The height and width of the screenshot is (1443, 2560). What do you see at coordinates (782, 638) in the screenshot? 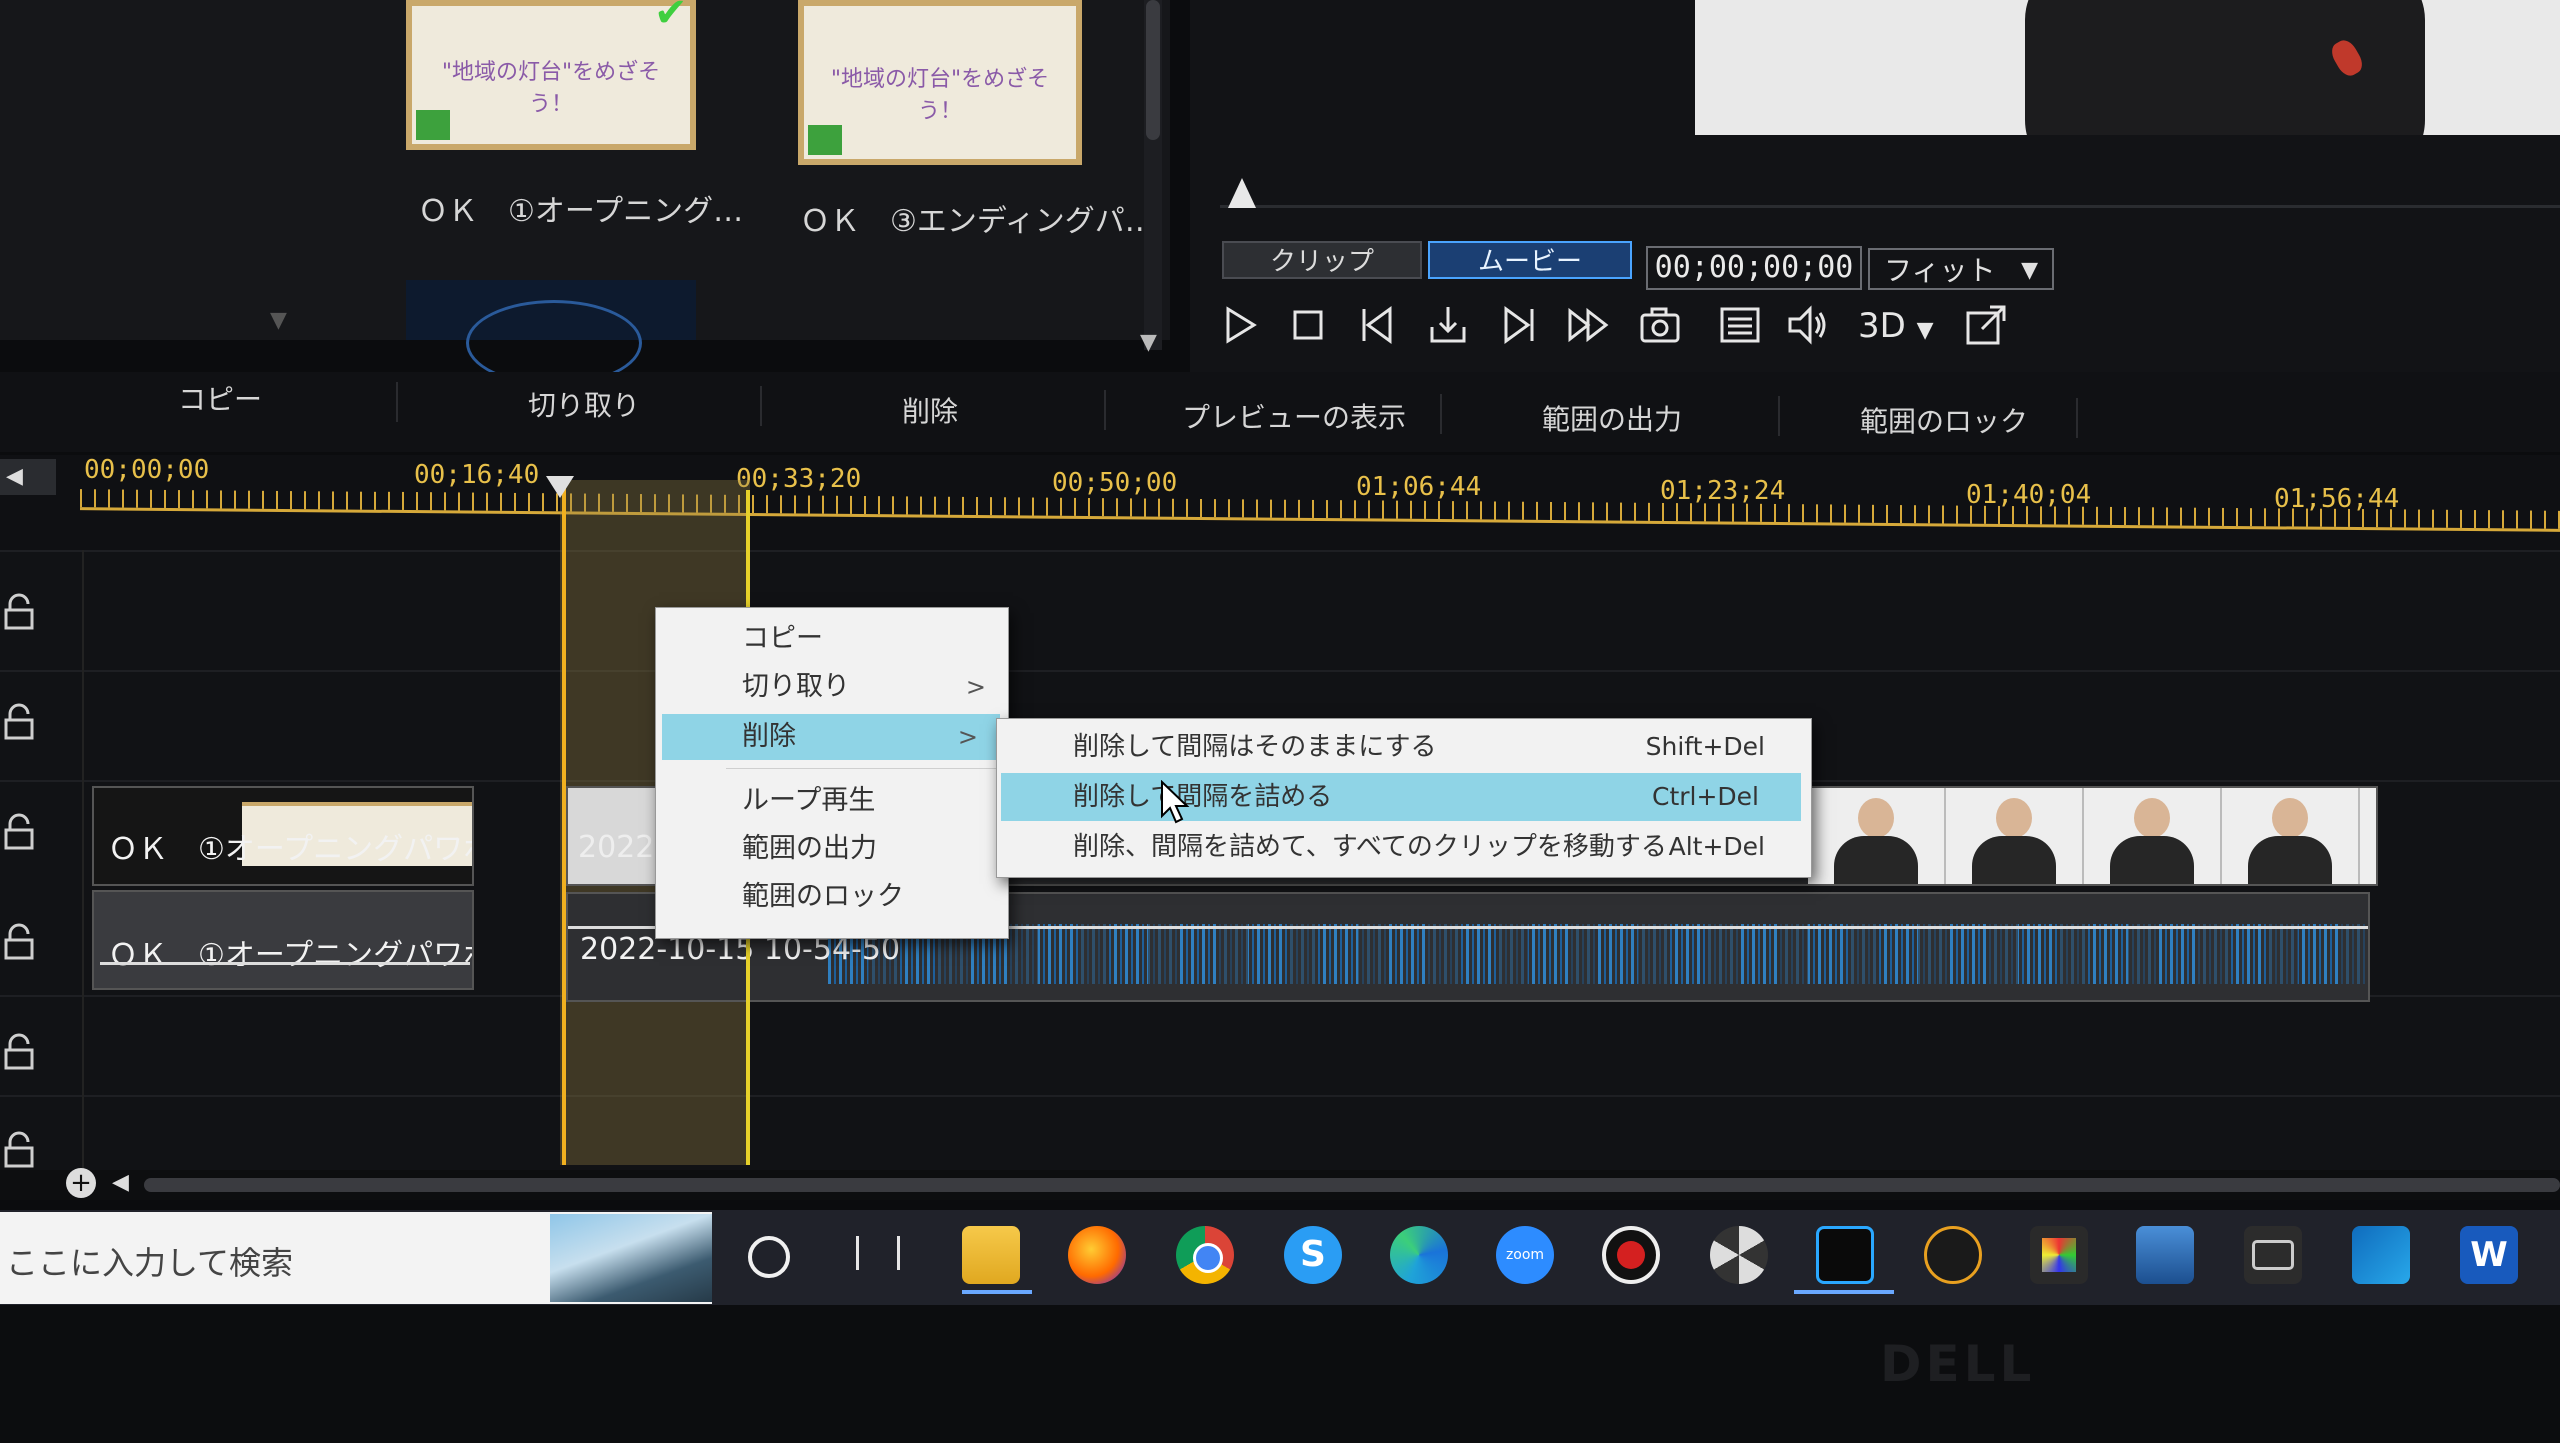
I see `menu-item-label: コピー` at bounding box center [782, 638].